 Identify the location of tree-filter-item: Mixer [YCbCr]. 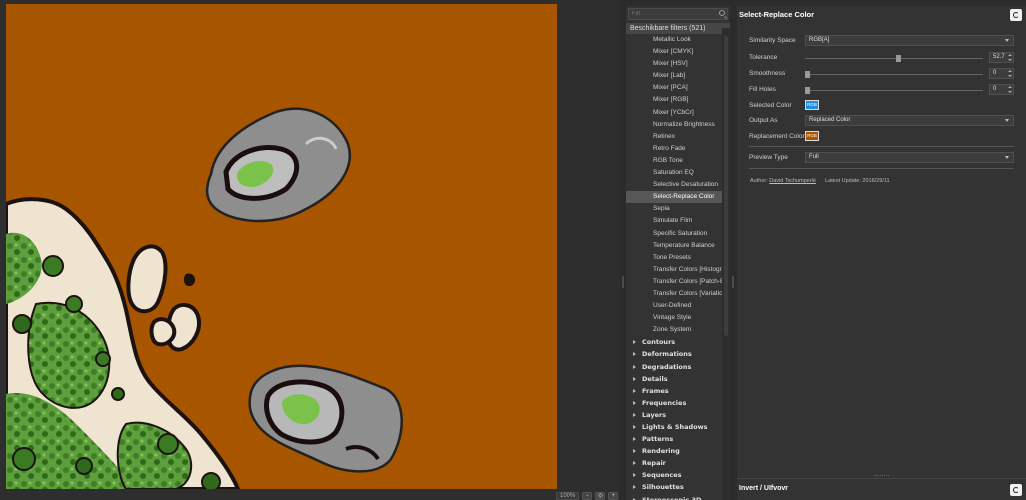
(678, 113).